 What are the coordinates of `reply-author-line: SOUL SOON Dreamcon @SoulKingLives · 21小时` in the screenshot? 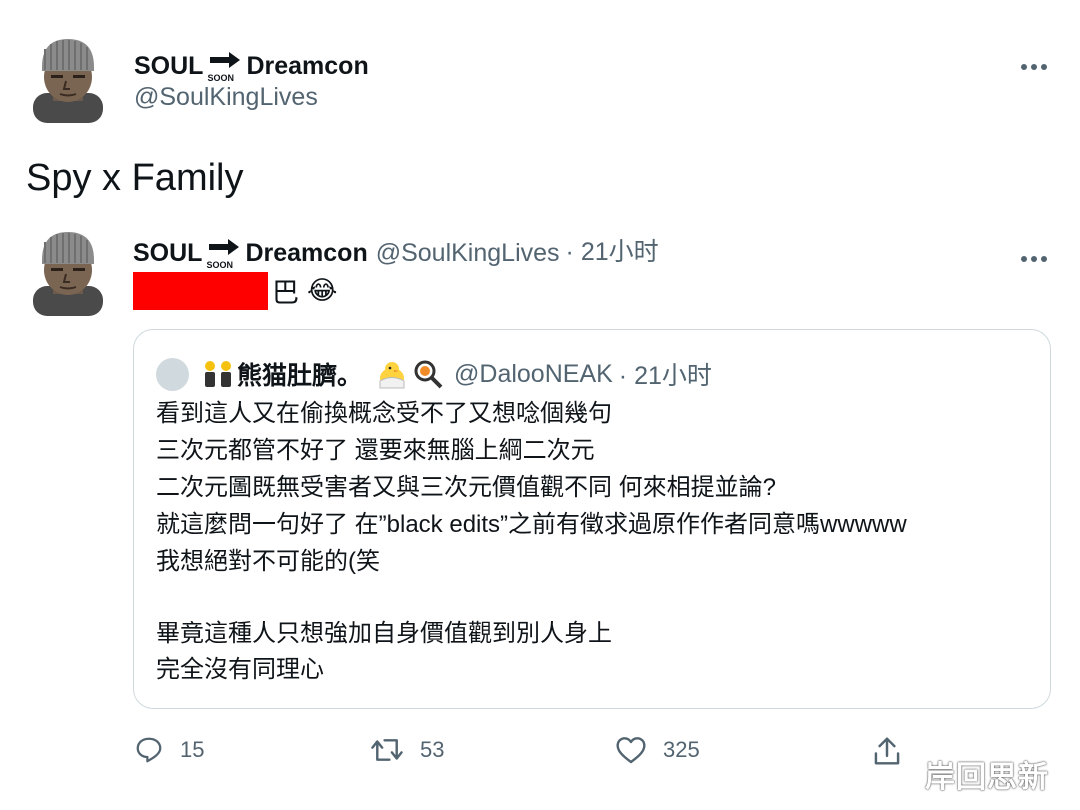 It's located at (396, 251).